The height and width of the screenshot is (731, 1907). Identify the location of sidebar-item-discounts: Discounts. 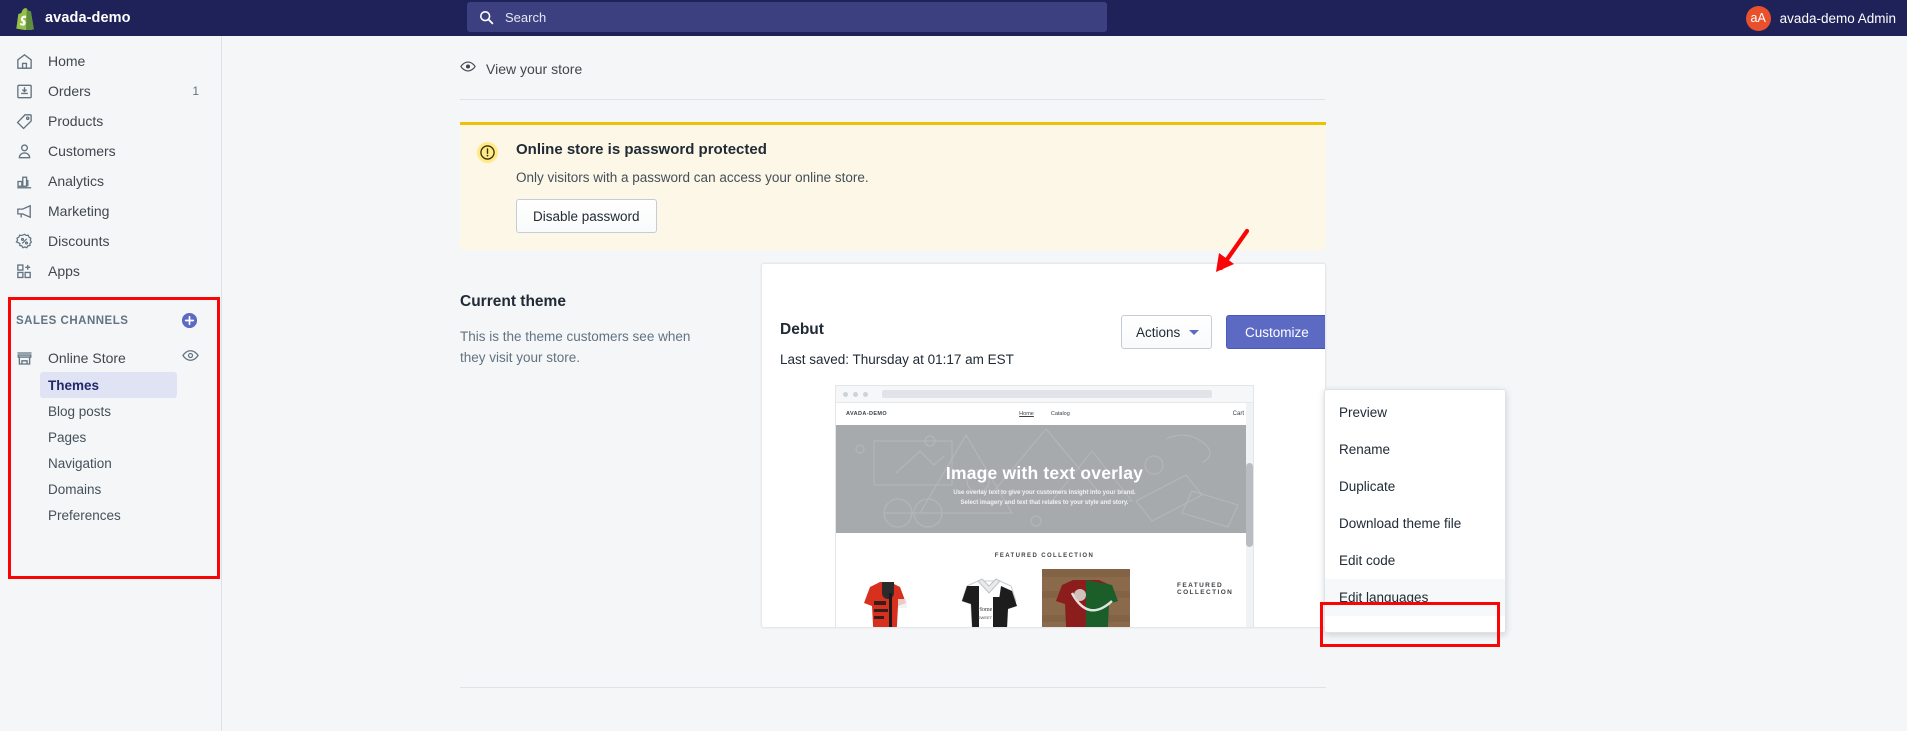
(110, 241).